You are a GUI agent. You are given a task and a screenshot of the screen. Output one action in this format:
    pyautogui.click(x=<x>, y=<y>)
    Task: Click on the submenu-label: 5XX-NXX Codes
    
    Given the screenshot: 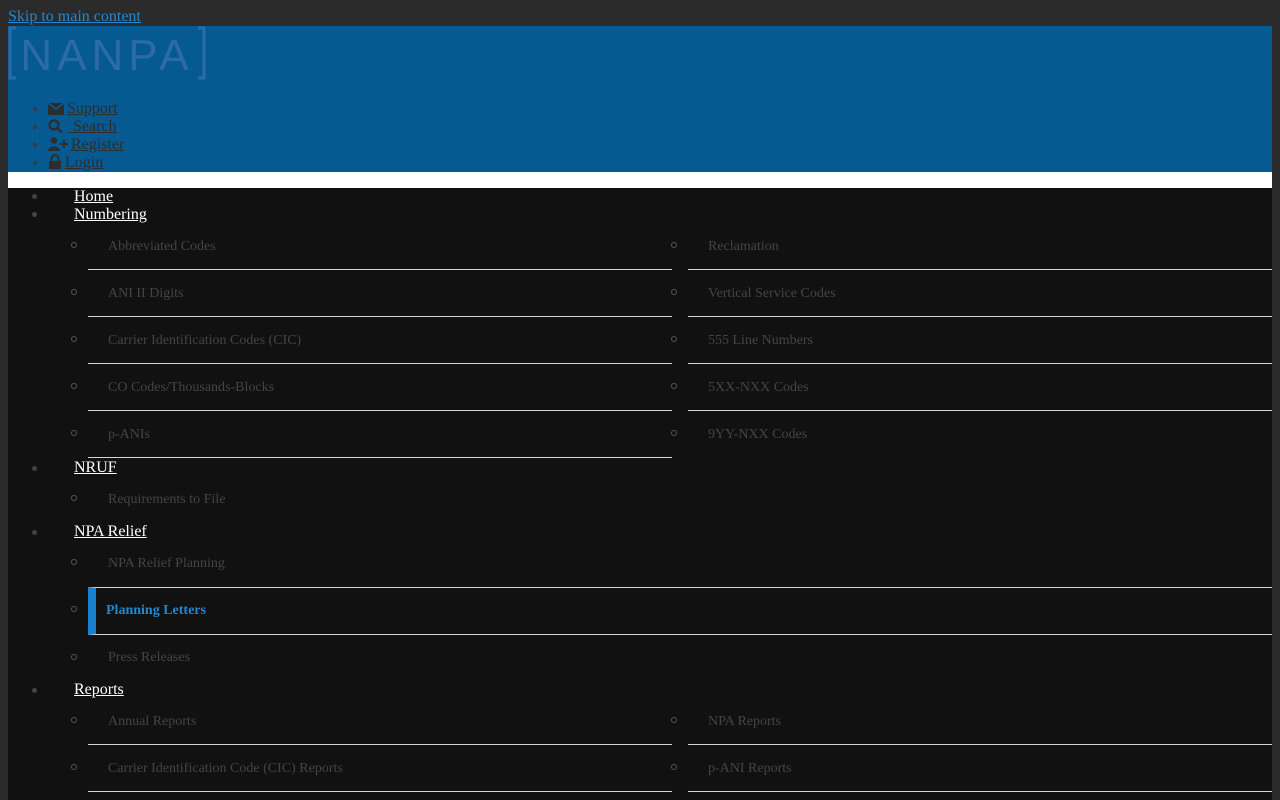 What is the action you would take?
    pyautogui.click(x=758, y=387)
    